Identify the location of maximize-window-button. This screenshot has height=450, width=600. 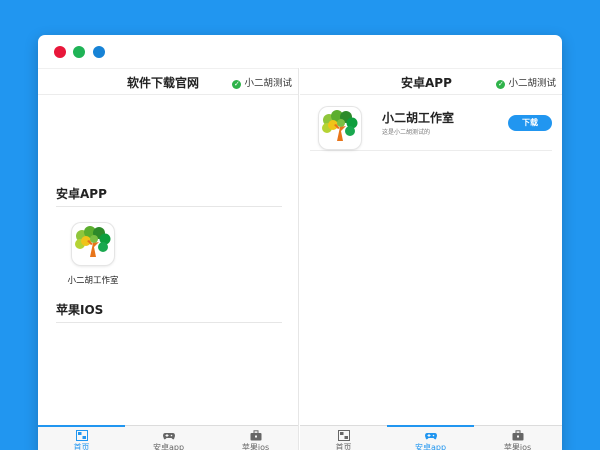
(99, 52).